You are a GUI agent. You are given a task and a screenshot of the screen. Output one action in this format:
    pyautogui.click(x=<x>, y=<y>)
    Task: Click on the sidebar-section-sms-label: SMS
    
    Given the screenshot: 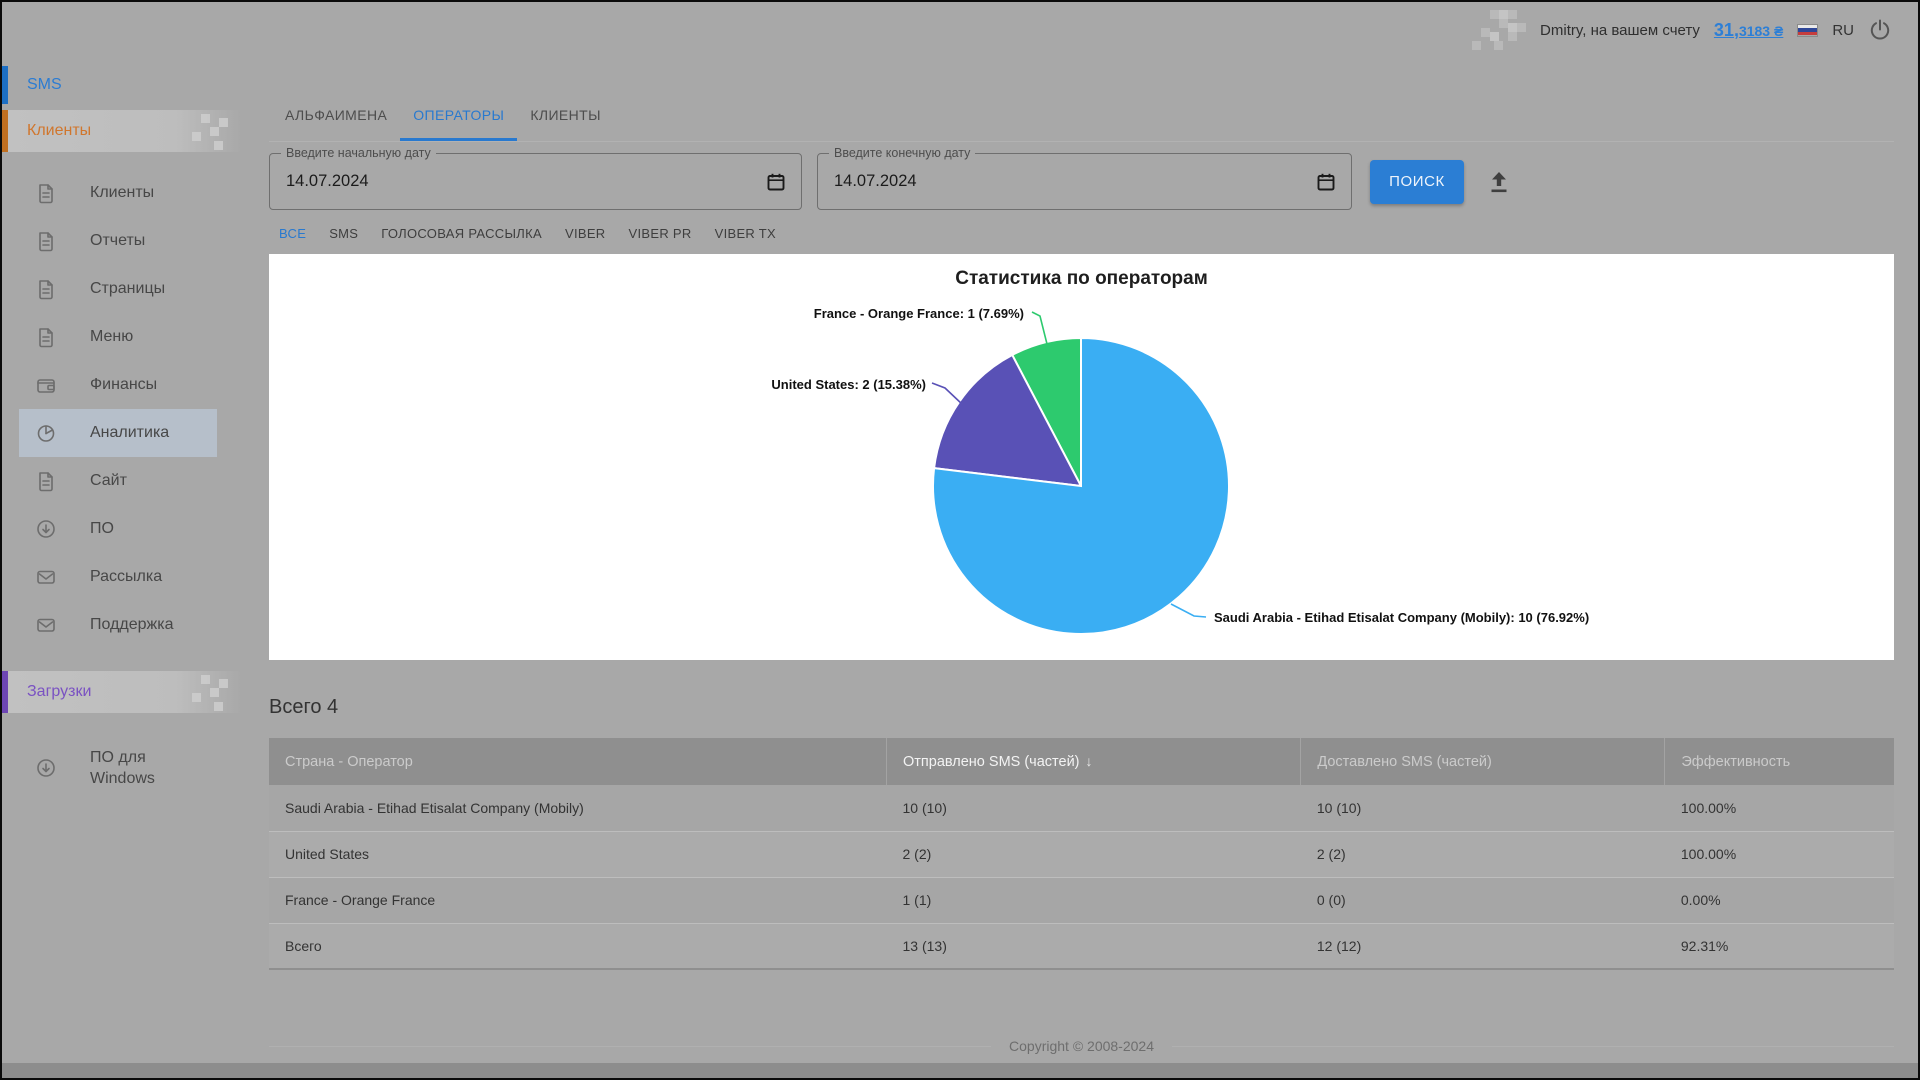 What is the action you would take?
    pyautogui.click(x=44, y=84)
    